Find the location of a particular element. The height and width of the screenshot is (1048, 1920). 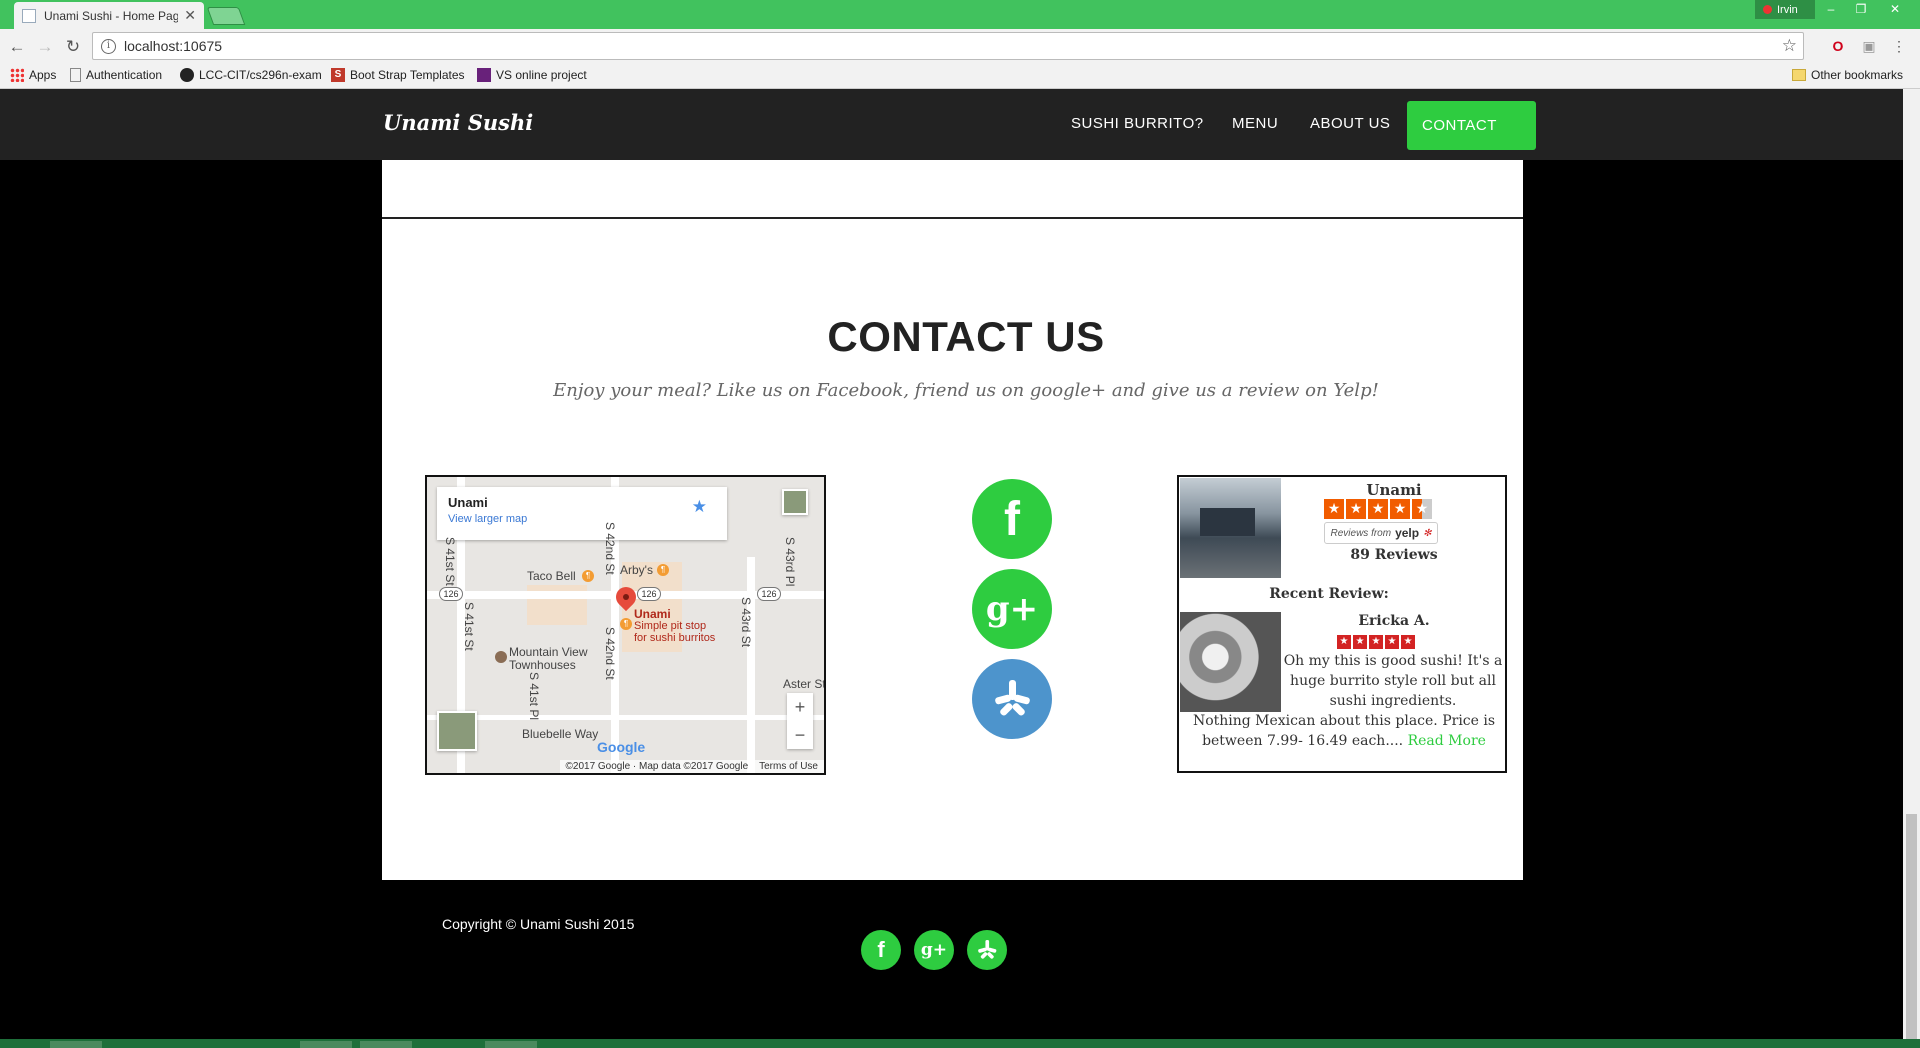

yelp-logo: yelp is located at coordinates (1407, 533).